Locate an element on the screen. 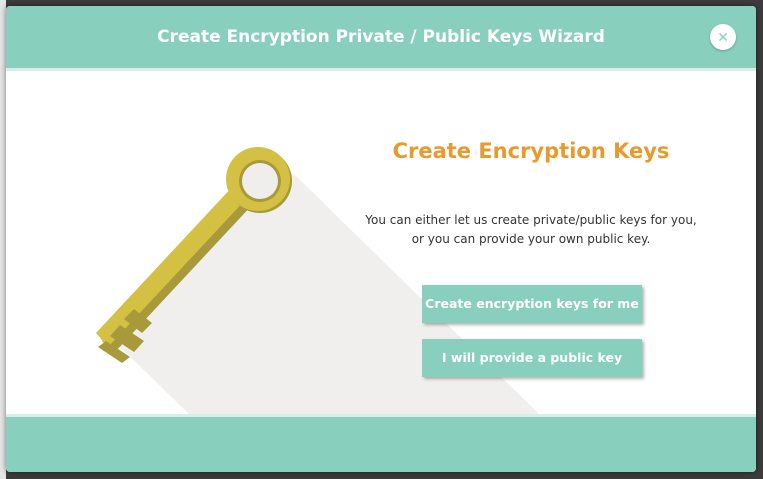 This screenshot has width=763, height=479. close-icon is located at coordinates (723, 37).